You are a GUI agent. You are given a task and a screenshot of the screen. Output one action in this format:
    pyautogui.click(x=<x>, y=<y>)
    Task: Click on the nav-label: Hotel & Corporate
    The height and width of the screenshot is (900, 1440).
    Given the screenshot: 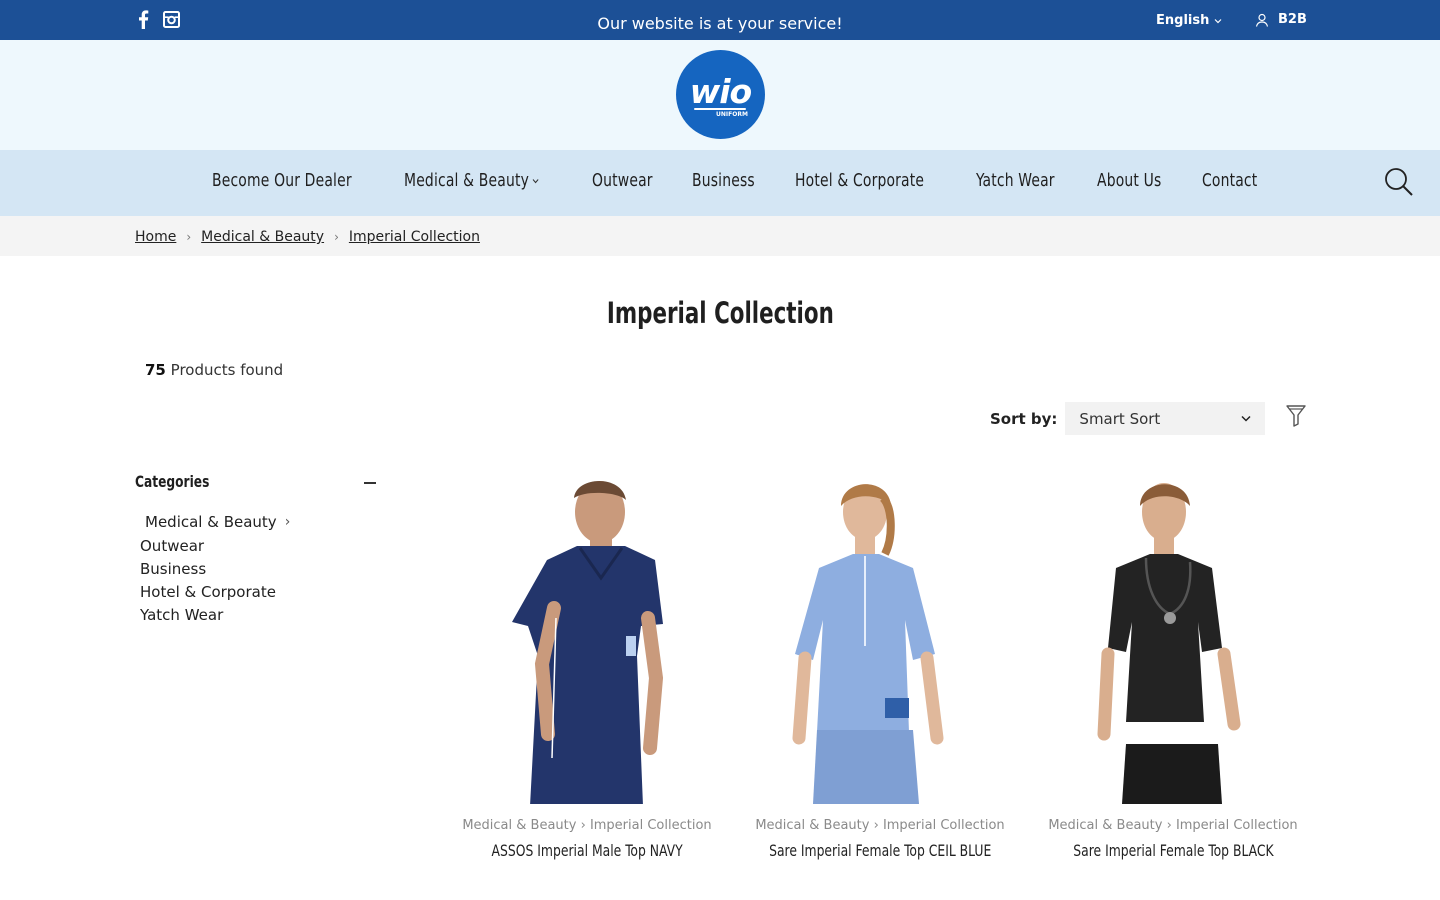 What is the action you would take?
    pyautogui.click(x=860, y=180)
    